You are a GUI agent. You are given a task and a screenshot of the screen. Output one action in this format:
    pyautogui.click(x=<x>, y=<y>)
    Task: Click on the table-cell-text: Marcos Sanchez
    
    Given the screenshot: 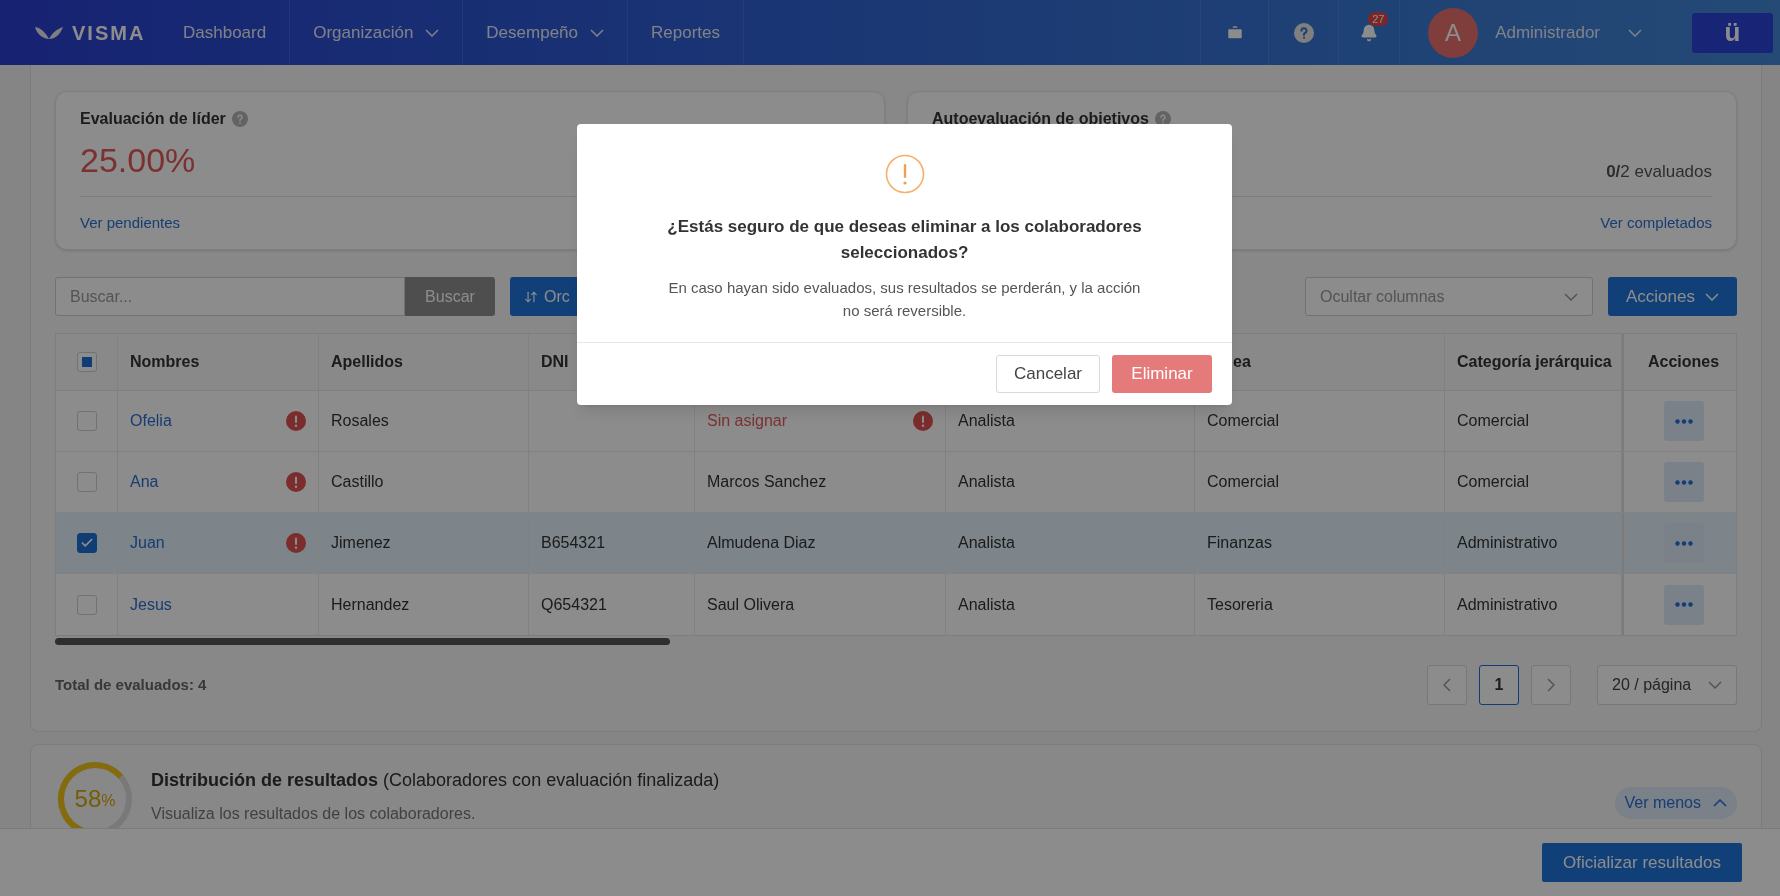 What is the action you would take?
    pyautogui.click(x=767, y=482)
    